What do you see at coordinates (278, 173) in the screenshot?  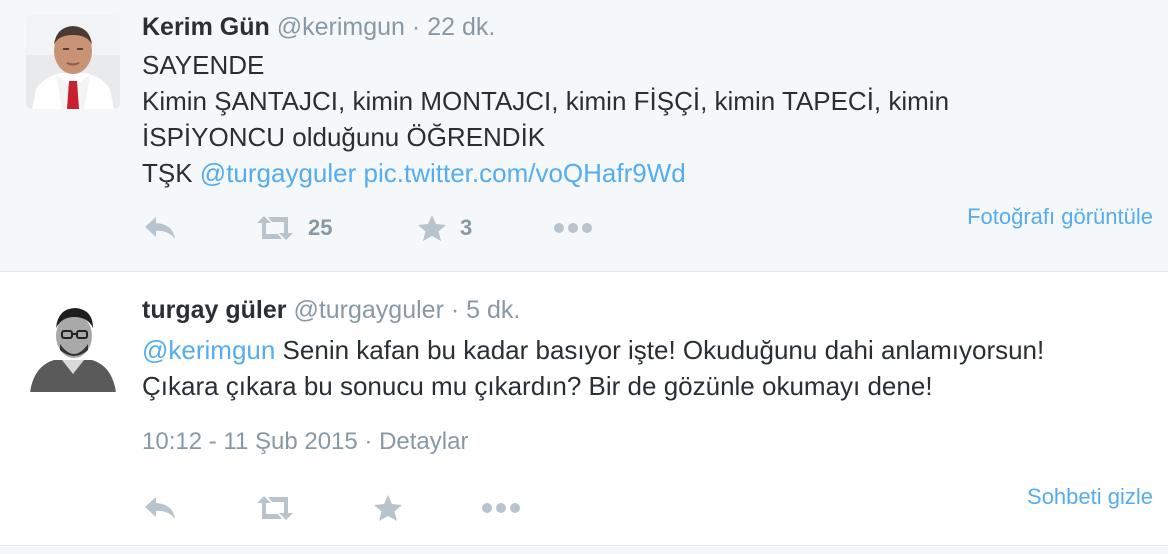 I see `mention-link: @turgayguler` at bounding box center [278, 173].